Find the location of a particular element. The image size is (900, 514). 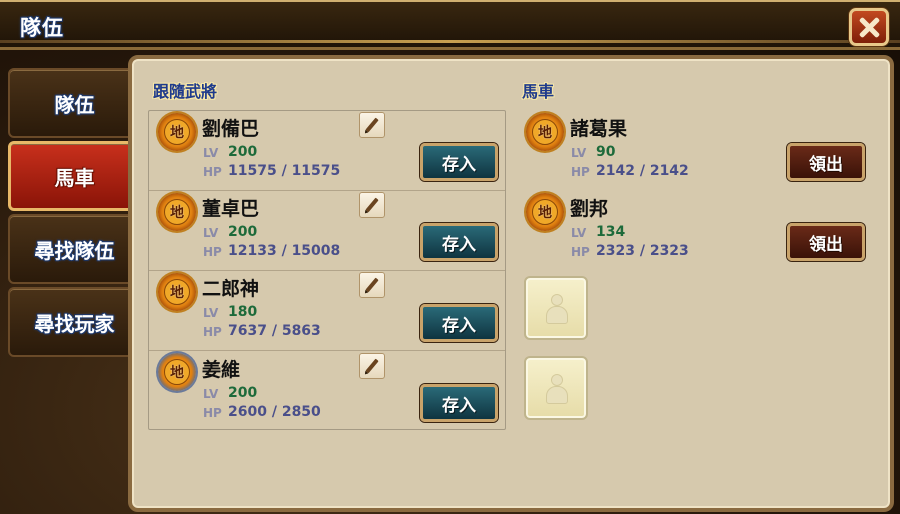

hp-value: 12133 / 15008 is located at coordinates (284, 251).